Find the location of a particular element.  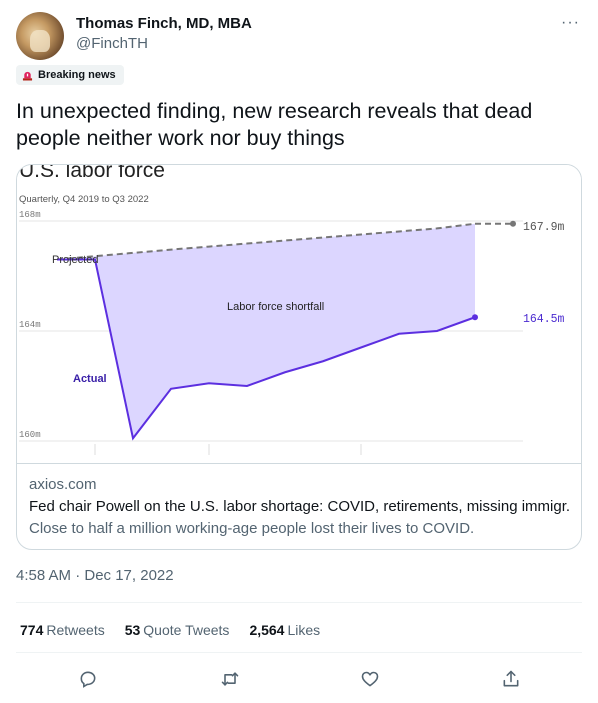

share-icon is located at coordinates (511, 678).